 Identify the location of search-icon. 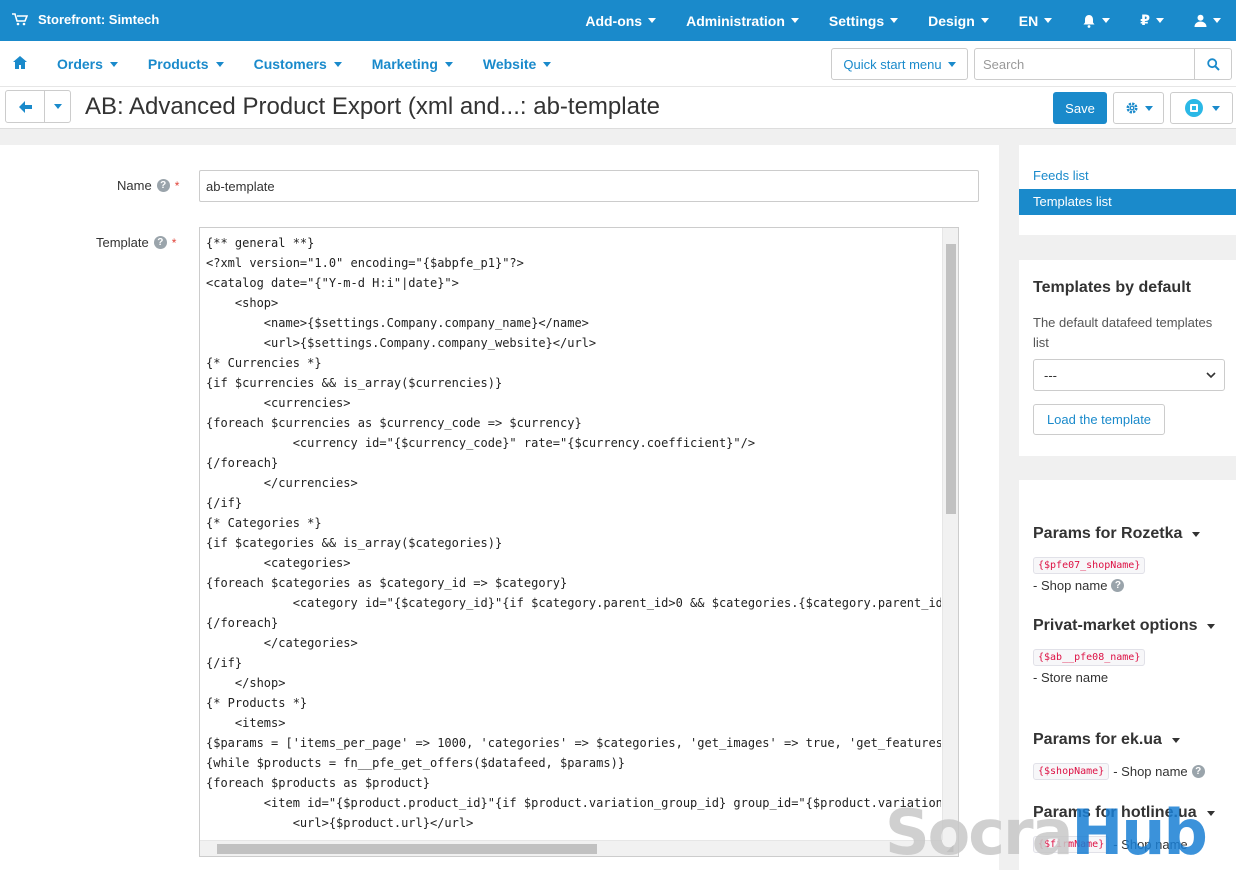
(1213, 64).